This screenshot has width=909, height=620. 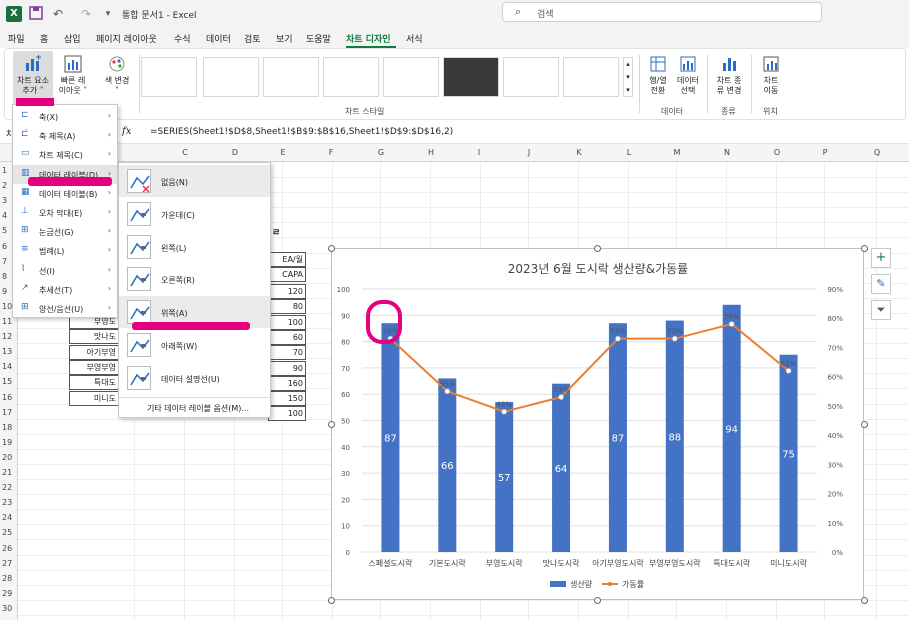 What do you see at coordinates (276, 233) in the screenshot?
I see `hidden-title-fragment: ㄹ` at bounding box center [276, 233].